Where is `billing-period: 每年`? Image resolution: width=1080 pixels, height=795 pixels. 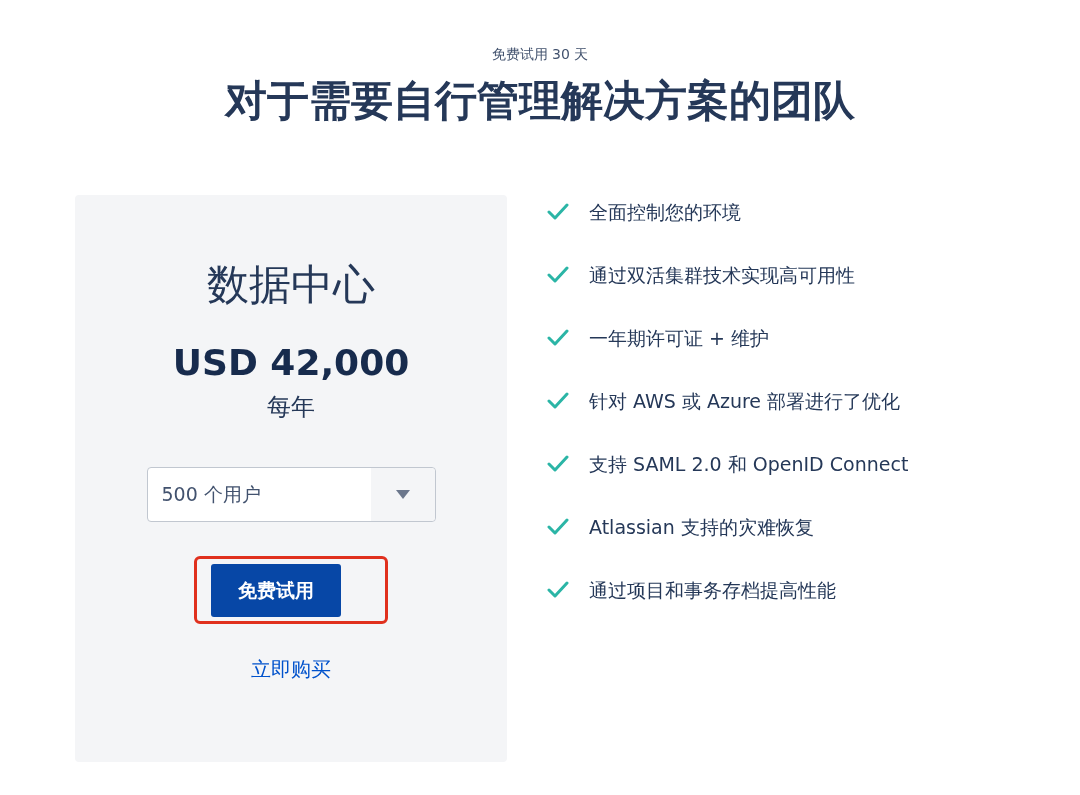 billing-period: 每年 is located at coordinates (291, 407).